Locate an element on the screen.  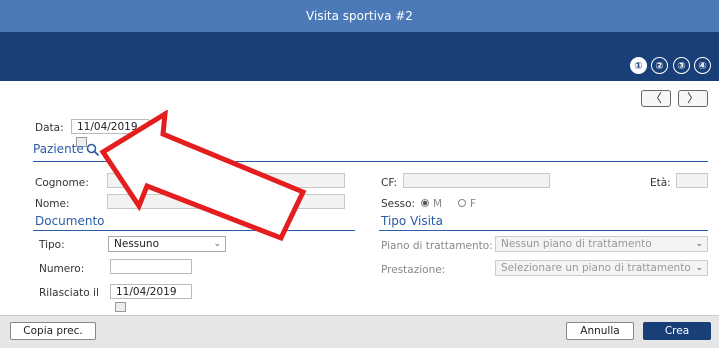
copy-previous-button: Copia prec. is located at coordinates (53, 331).